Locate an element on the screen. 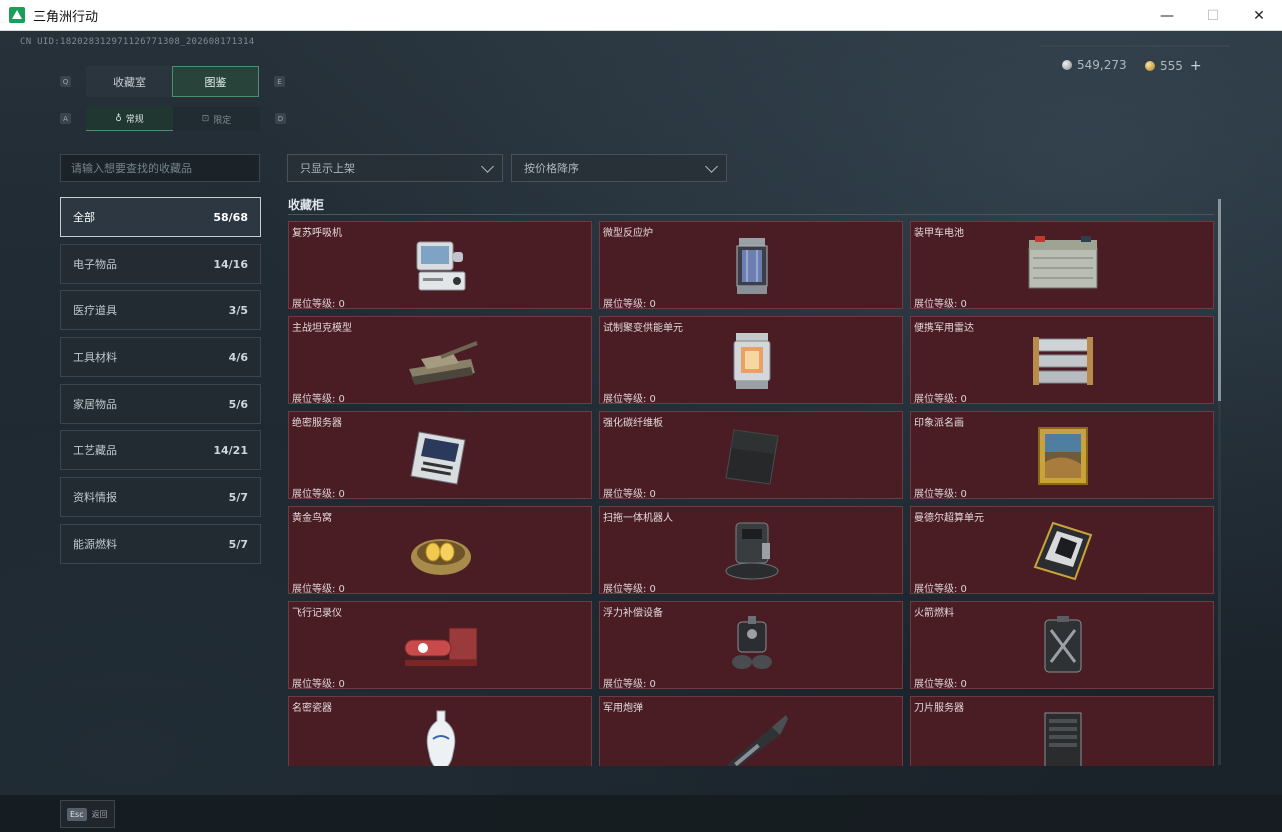 The width and height of the screenshot is (1282, 832). back-button: Esc 返回 is located at coordinates (87, 814).